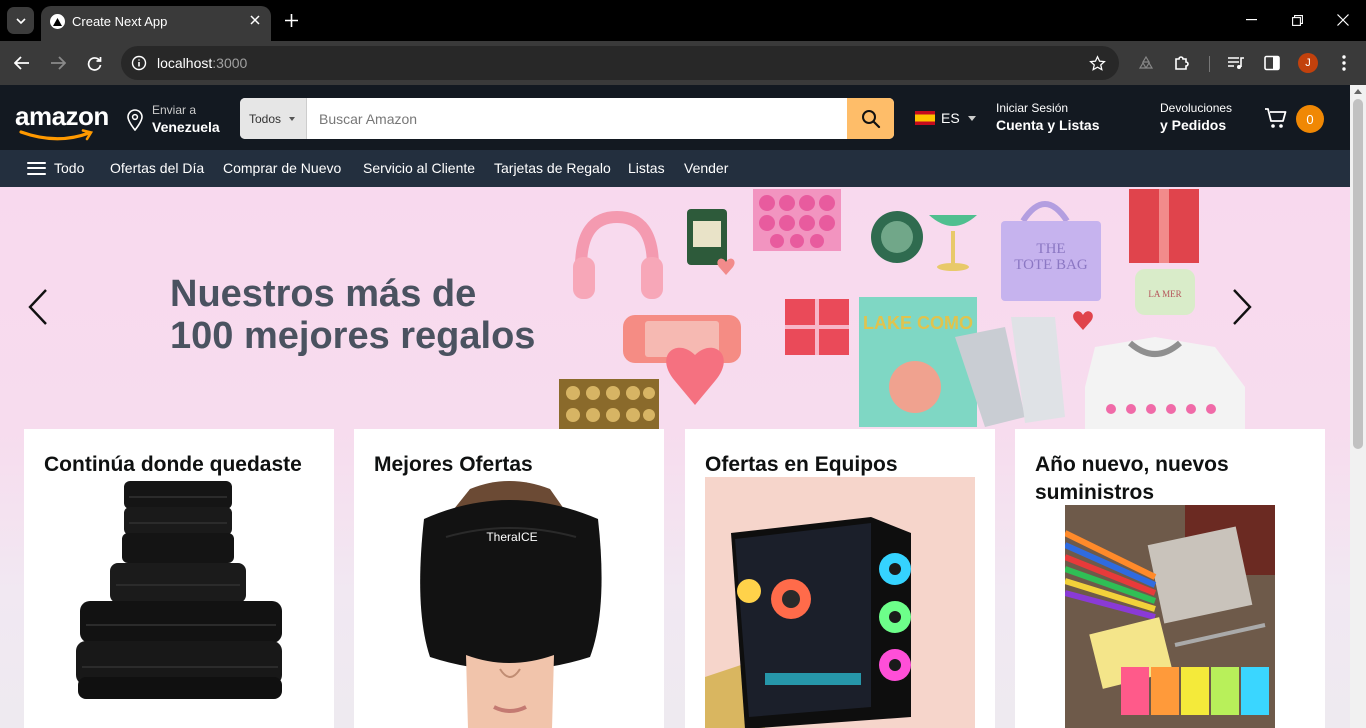 Image resolution: width=1366 pixels, height=728 pixels. I want to click on nav-item-lists: Listas, so click(646, 168).